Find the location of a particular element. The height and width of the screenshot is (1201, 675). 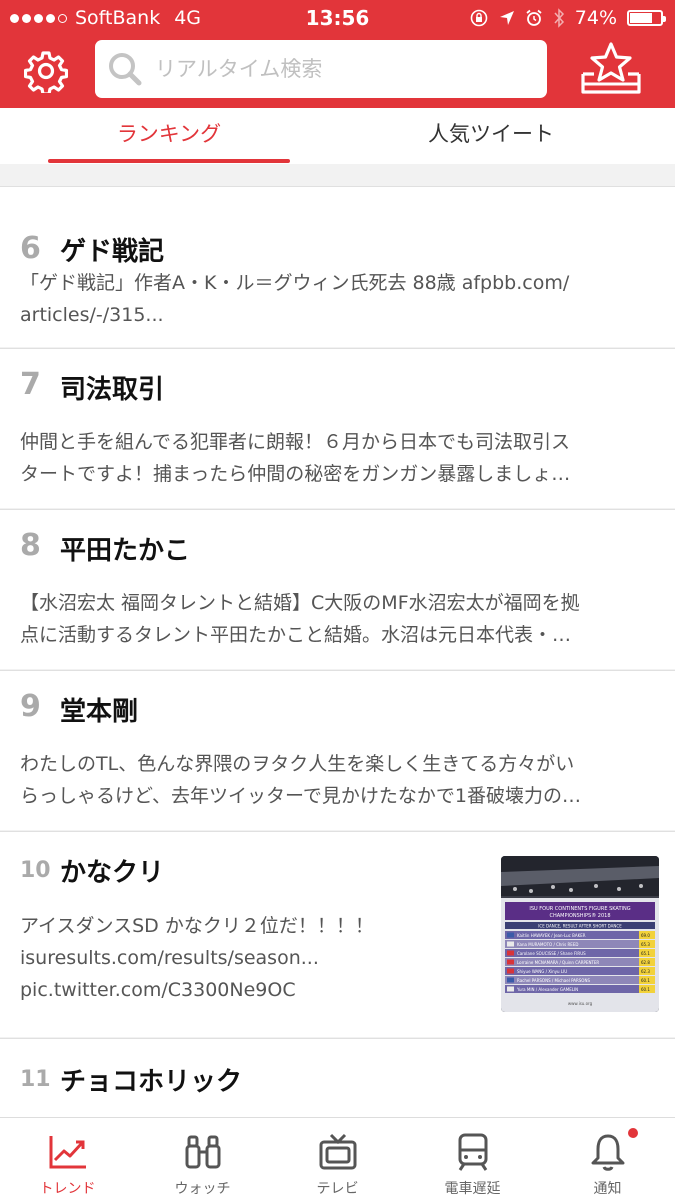

thumb-row-score: 65.1 is located at coordinates (645, 953).